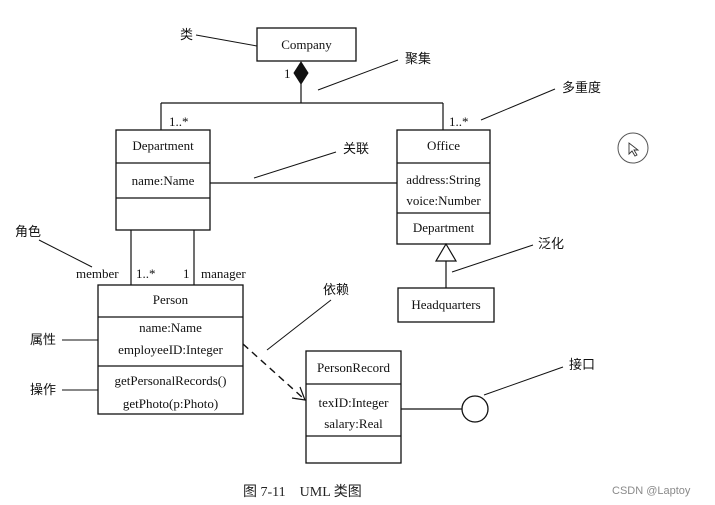 The image size is (715, 505). Describe the element at coordinates (353, 367) in the screenshot. I see `class-personrecord-name: PersonRecord` at that location.